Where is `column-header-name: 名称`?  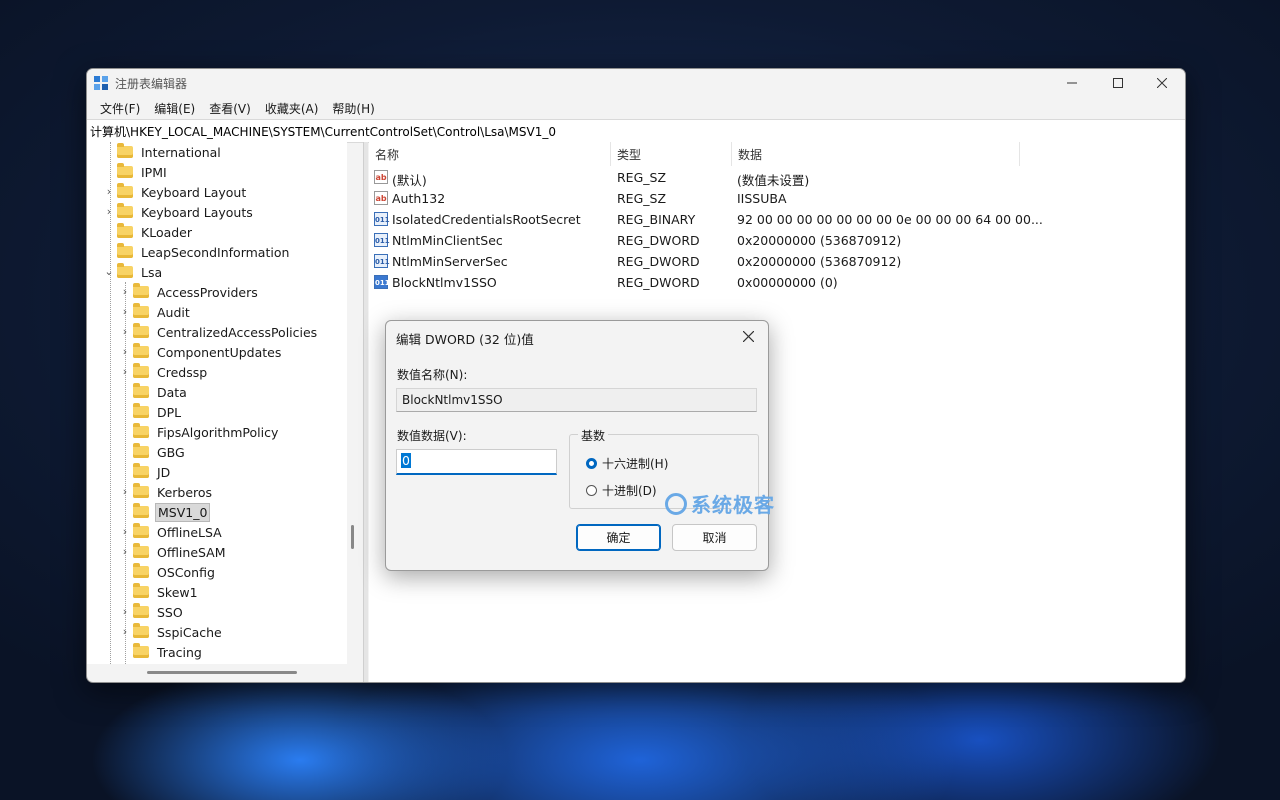 column-header-name: 名称 is located at coordinates (490, 154).